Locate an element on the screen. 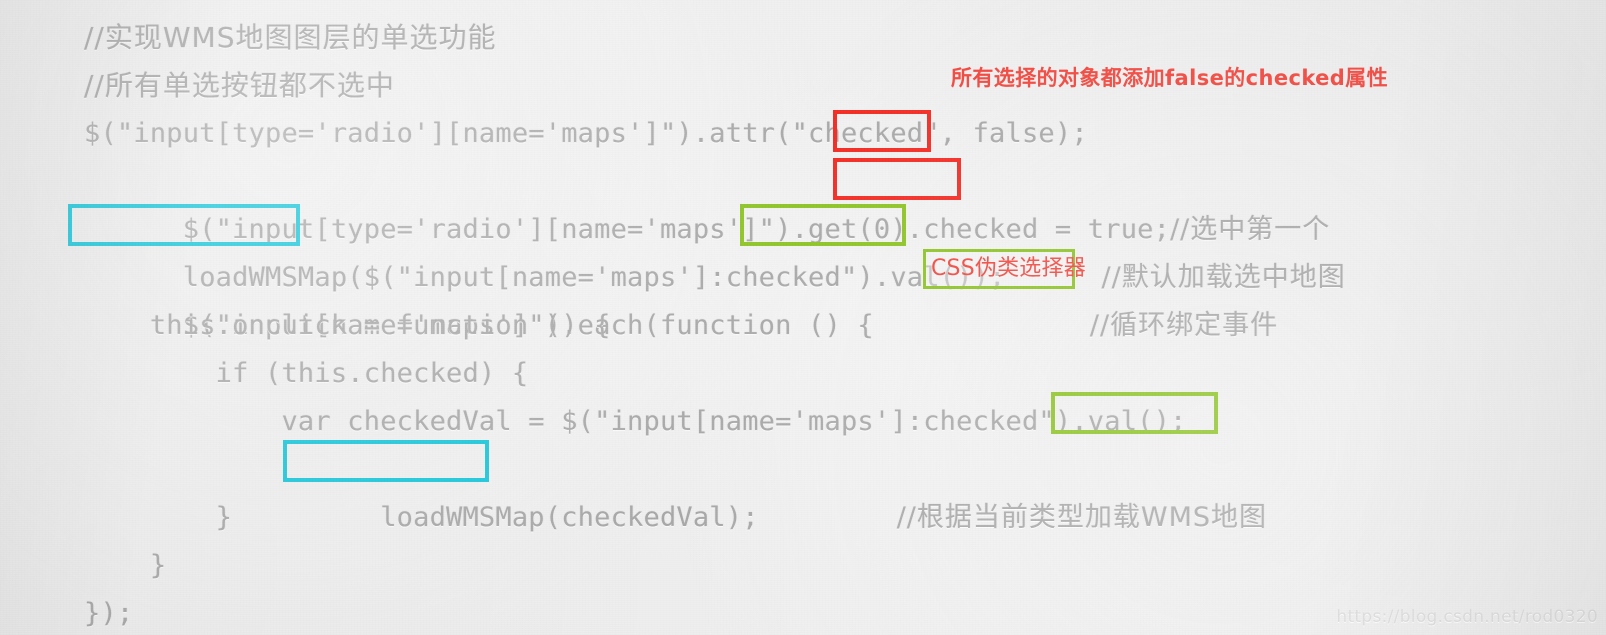 The width and height of the screenshot is (1606, 635). code-line-1: //实现WMS地图图层的单选功能 is located at coordinates (290, 37).